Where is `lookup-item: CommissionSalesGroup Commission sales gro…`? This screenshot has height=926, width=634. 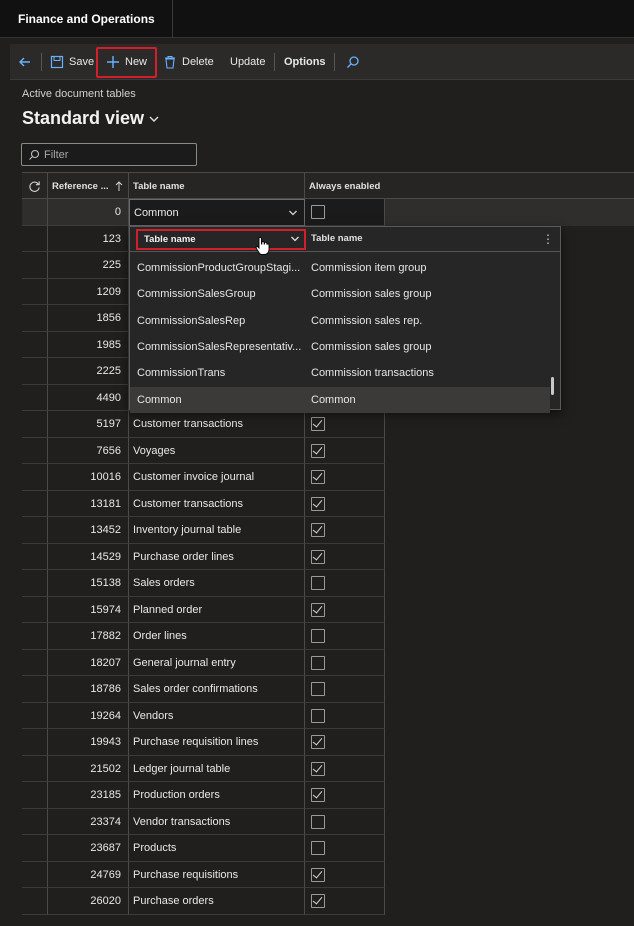
lookup-item: CommissionSalesGroup Commission sales gro… is located at coordinates (340, 294).